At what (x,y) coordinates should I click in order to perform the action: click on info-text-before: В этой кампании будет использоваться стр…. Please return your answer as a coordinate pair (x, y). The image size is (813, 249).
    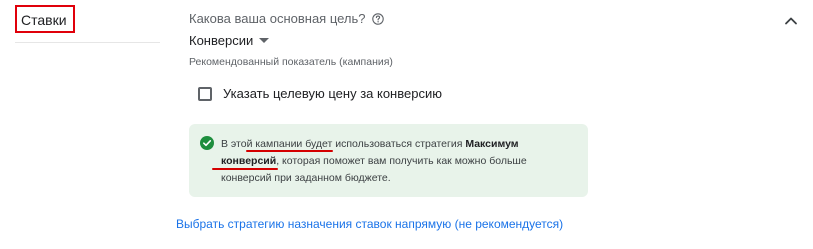
    Looking at the image, I should click on (343, 144).